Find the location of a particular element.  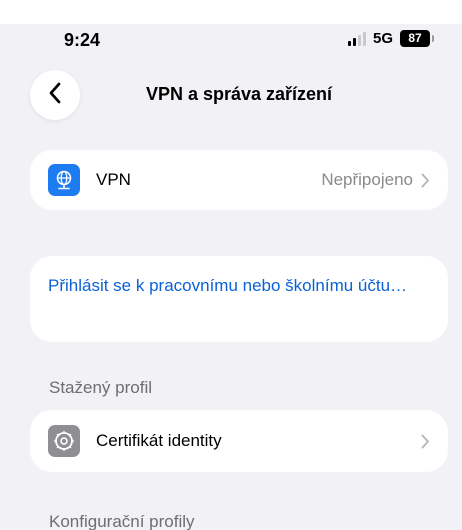

section-header-config-profiles: Konfigurační profily is located at coordinates (122, 521).